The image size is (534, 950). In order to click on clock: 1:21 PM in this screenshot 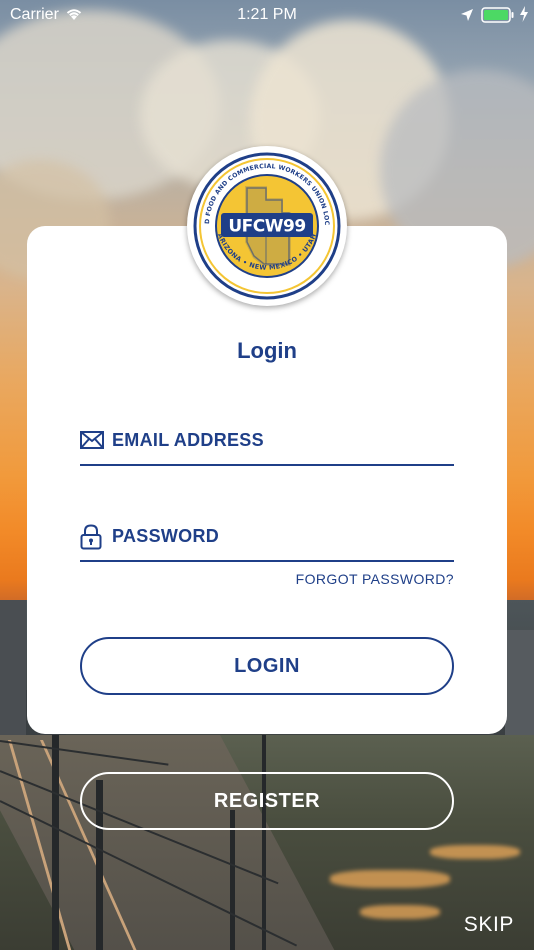, I will do `click(267, 14)`.